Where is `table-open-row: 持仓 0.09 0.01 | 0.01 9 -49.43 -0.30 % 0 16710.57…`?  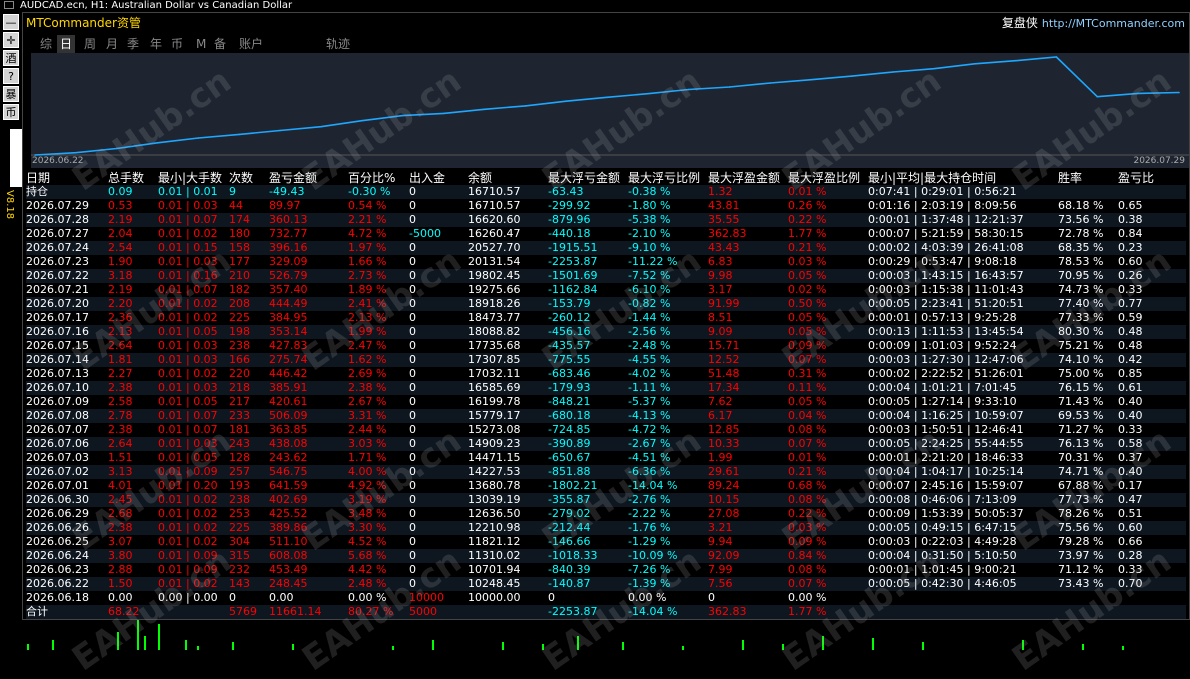 table-open-row: 持仓 0.09 0.01 | 0.01 9 -49.43 -0.30 % 0 16710.57… is located at coordinates (606, 192).